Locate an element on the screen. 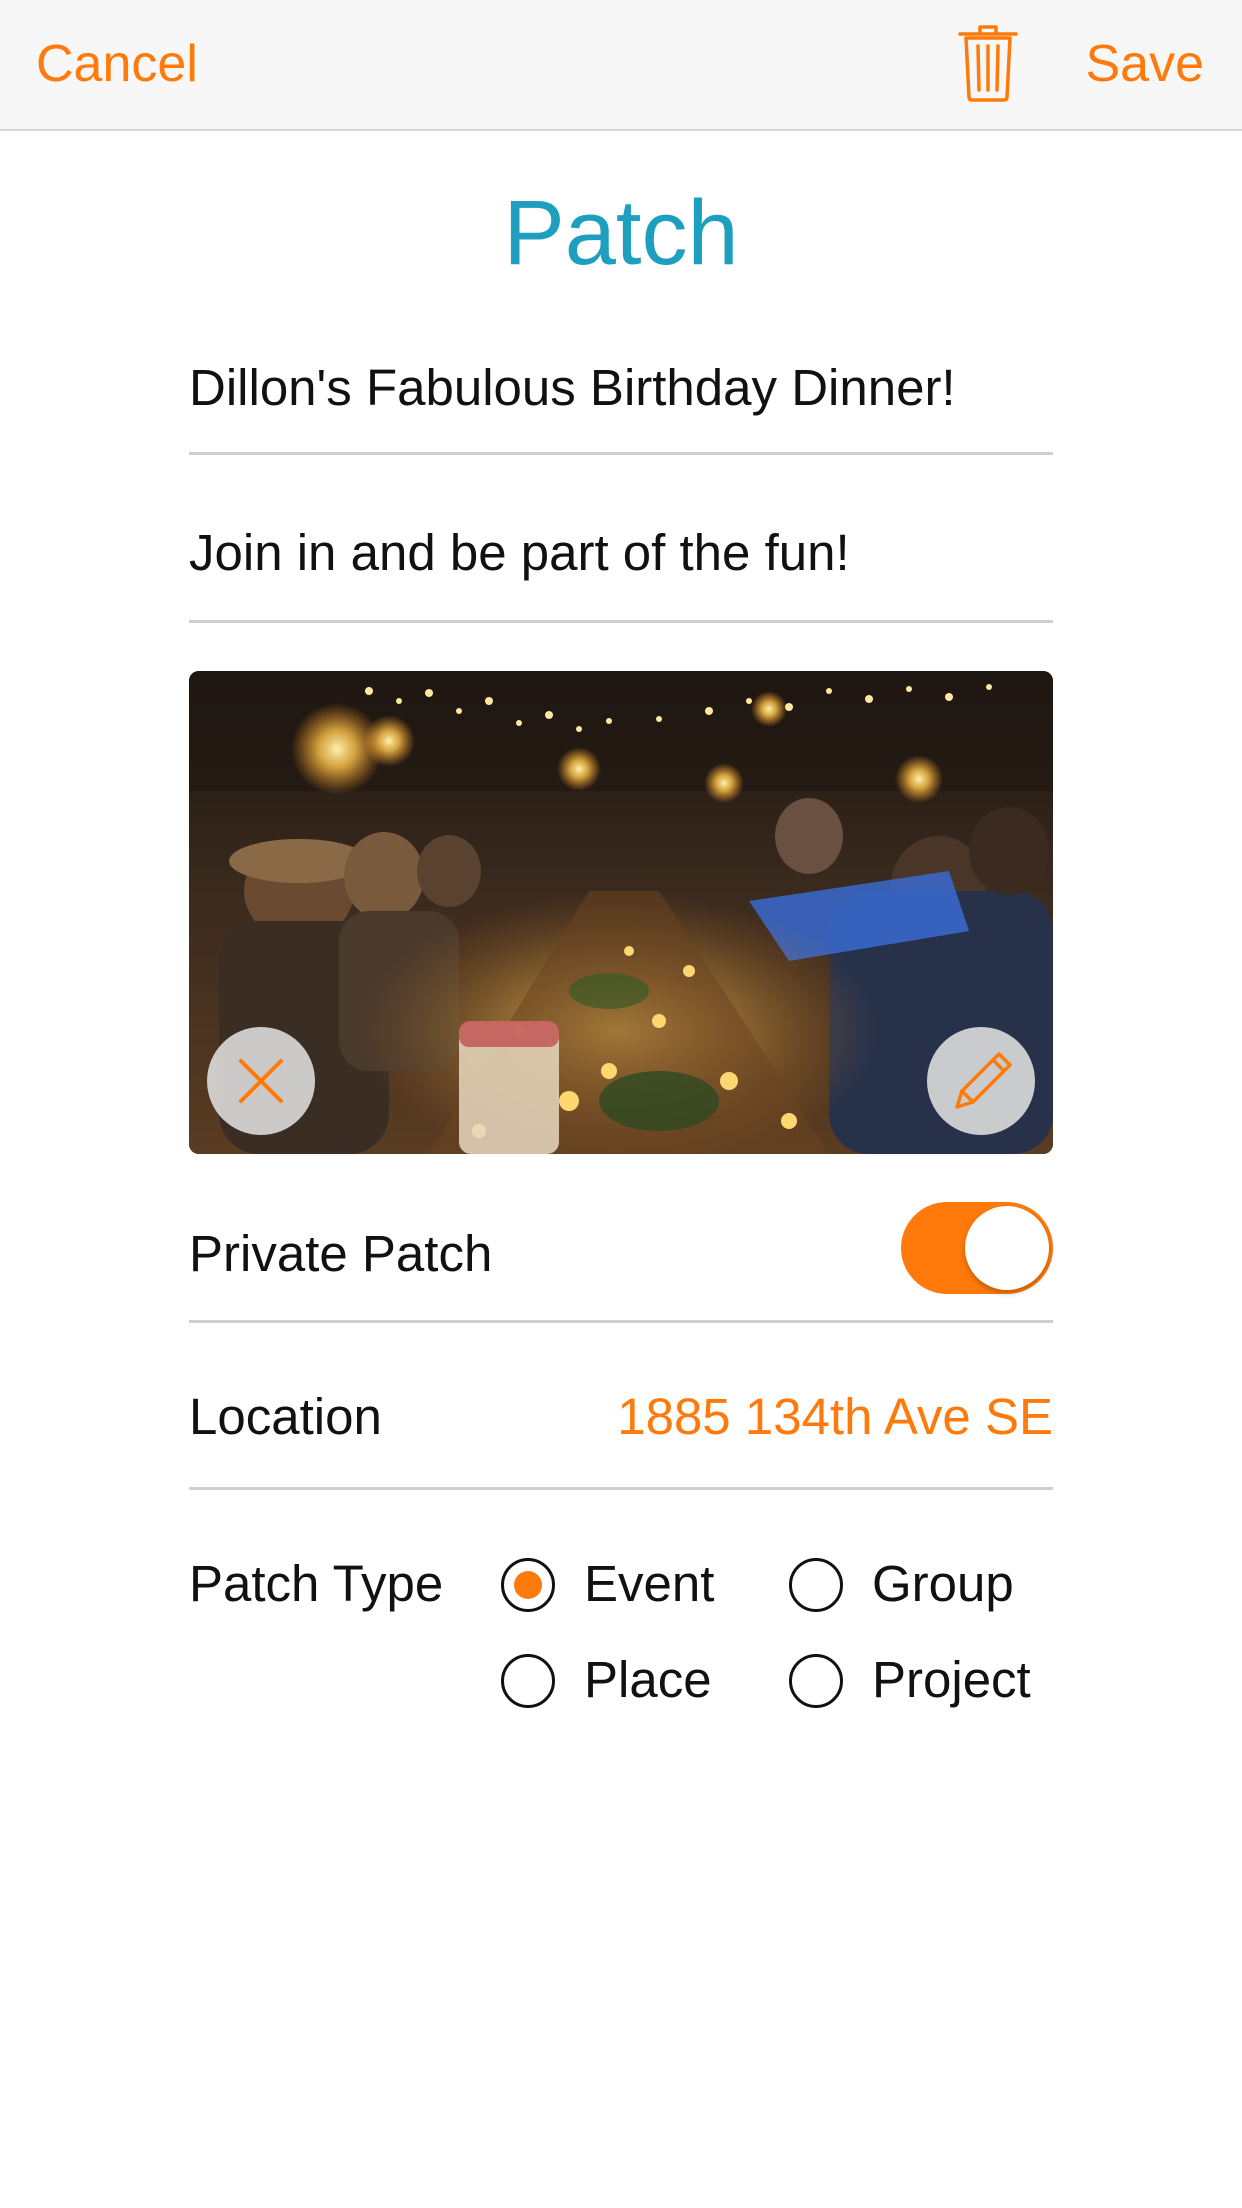 The height and width of the screenshot is (2208, 1242). navigation-bar: Cancel Save is located at coordinates (621, 65).